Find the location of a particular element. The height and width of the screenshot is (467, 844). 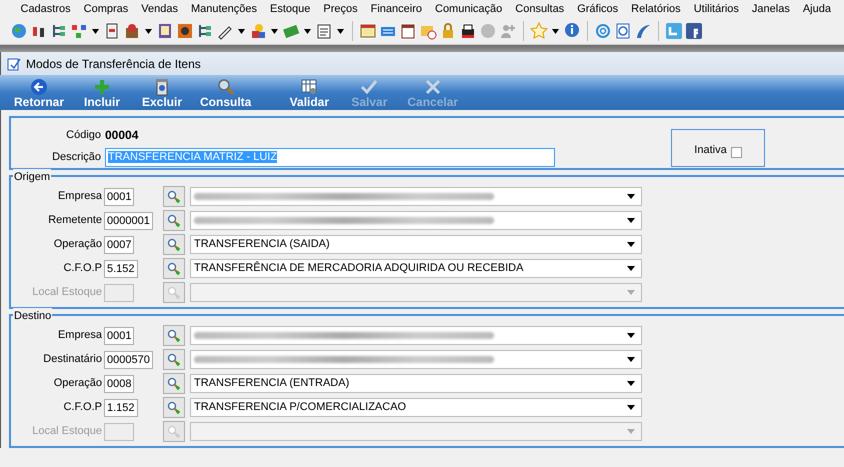

dropdown-value: TRANSFERÊNCIA DE MERCADORIA ADQUIRIDA OU RECEBIDA is located at coordinates (359, 268).